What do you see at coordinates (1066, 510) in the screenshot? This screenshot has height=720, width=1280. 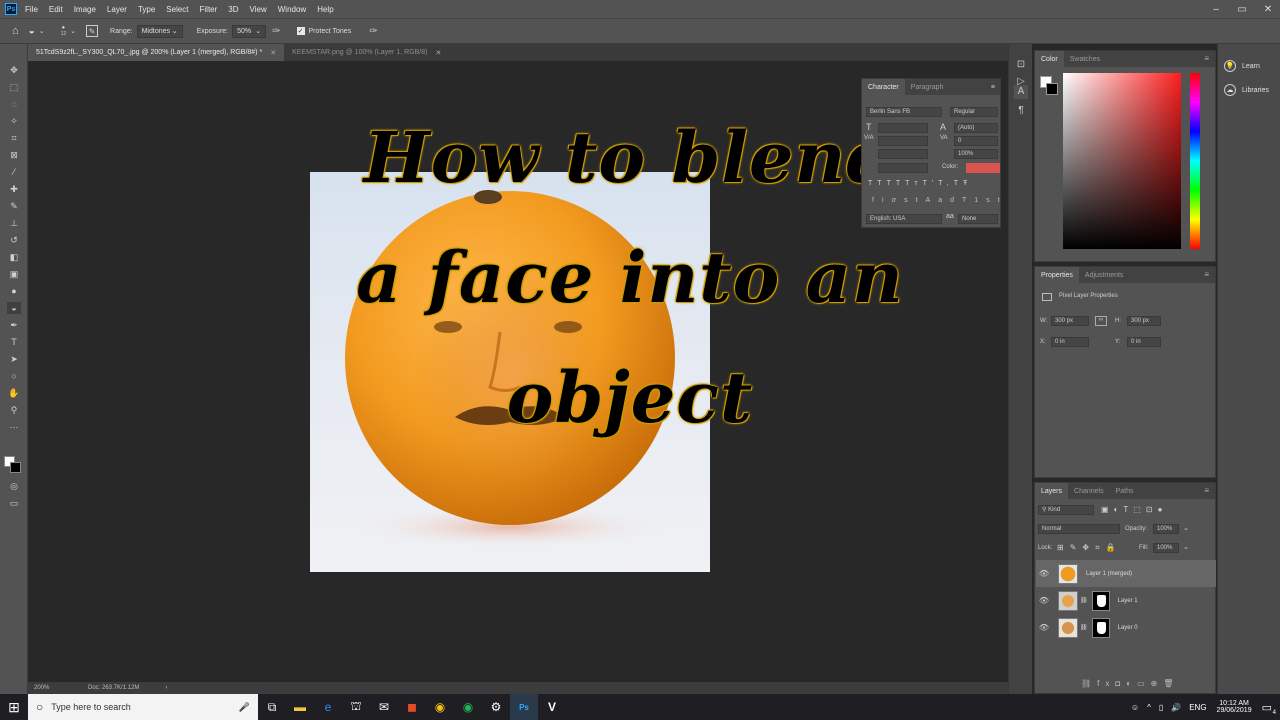 I see `layer-filter-select: ⚲ Kind` at bounding box center [1066, 510].